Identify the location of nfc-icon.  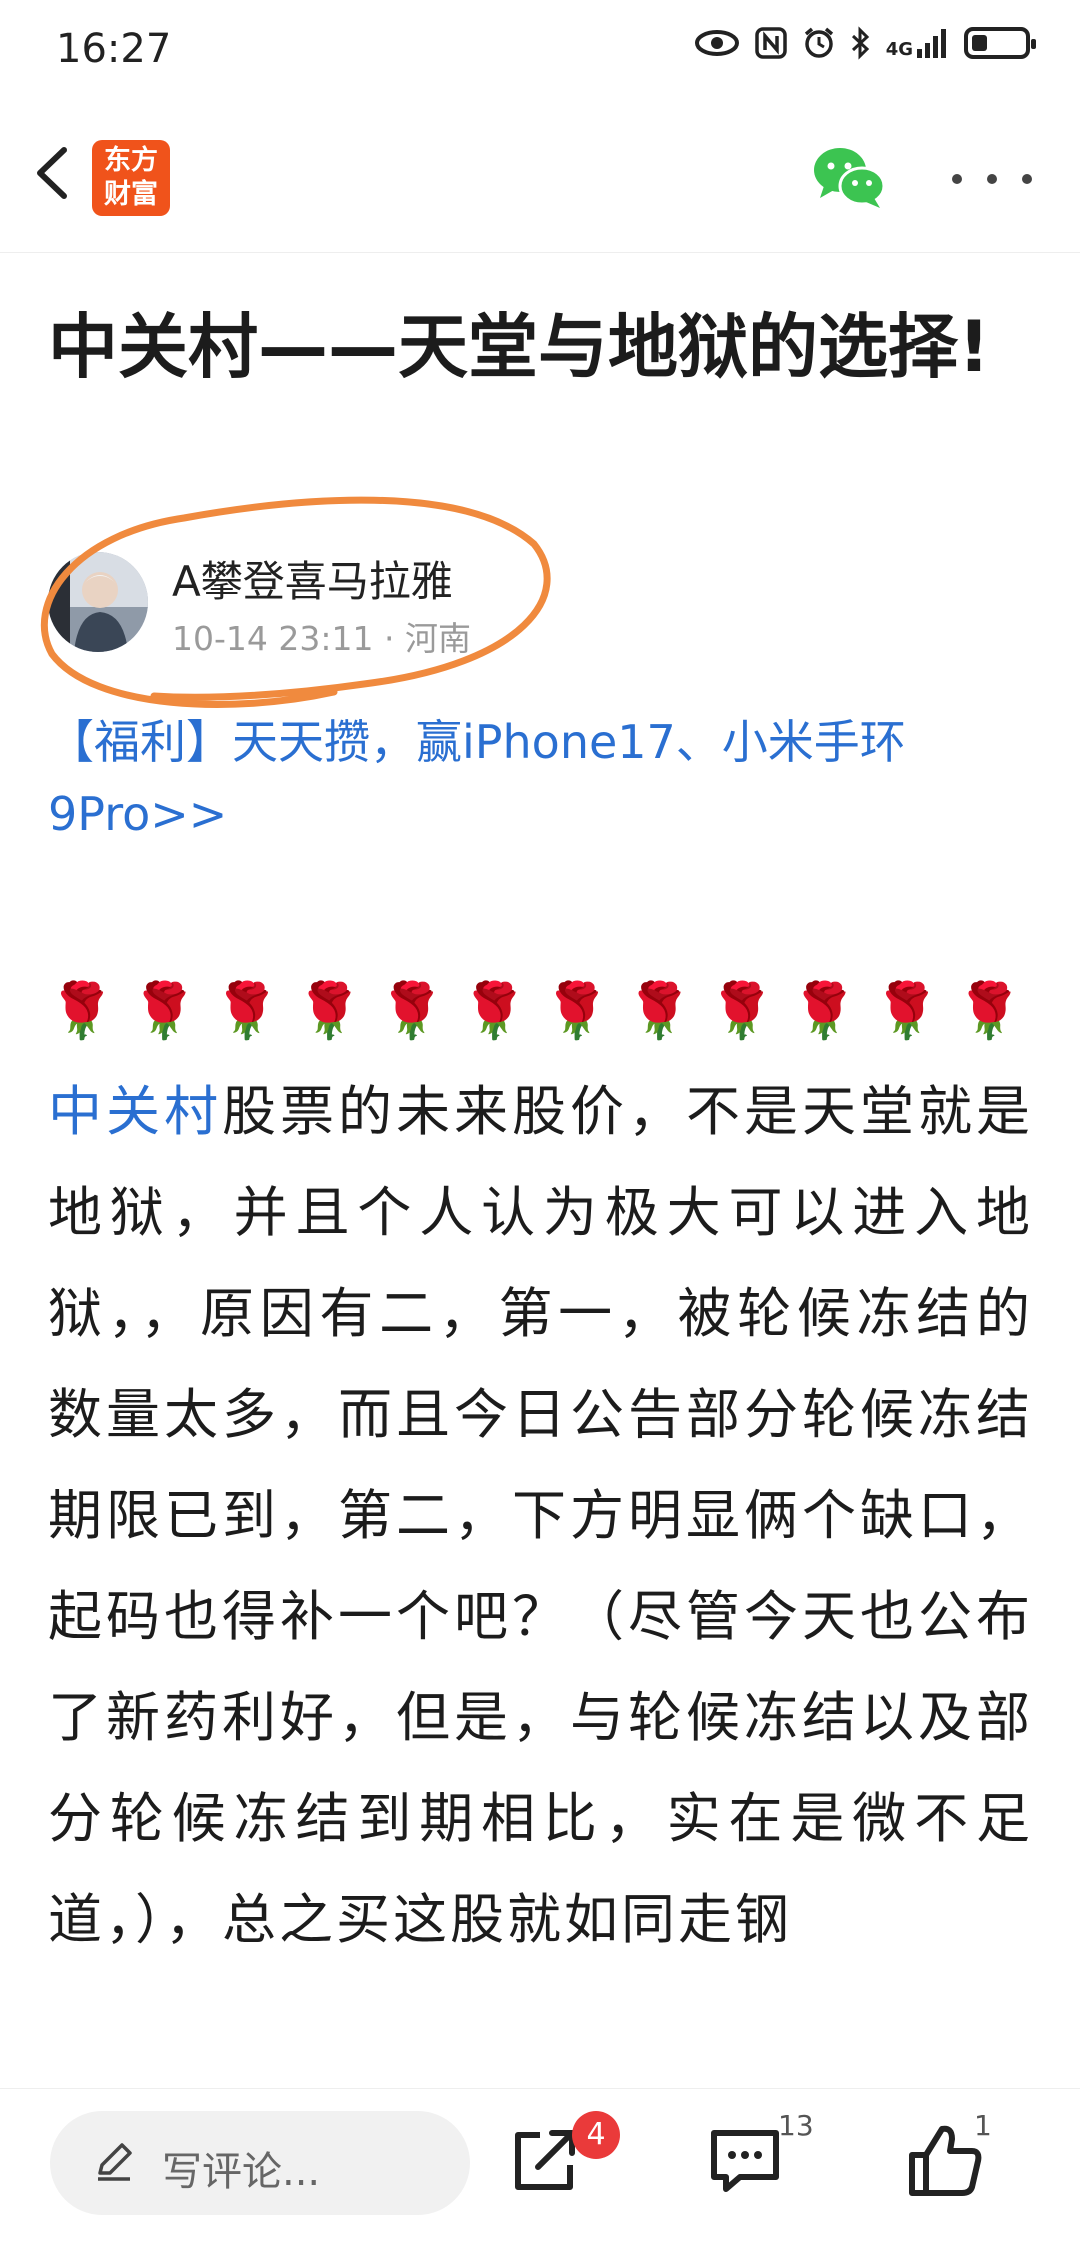
(770, 43).